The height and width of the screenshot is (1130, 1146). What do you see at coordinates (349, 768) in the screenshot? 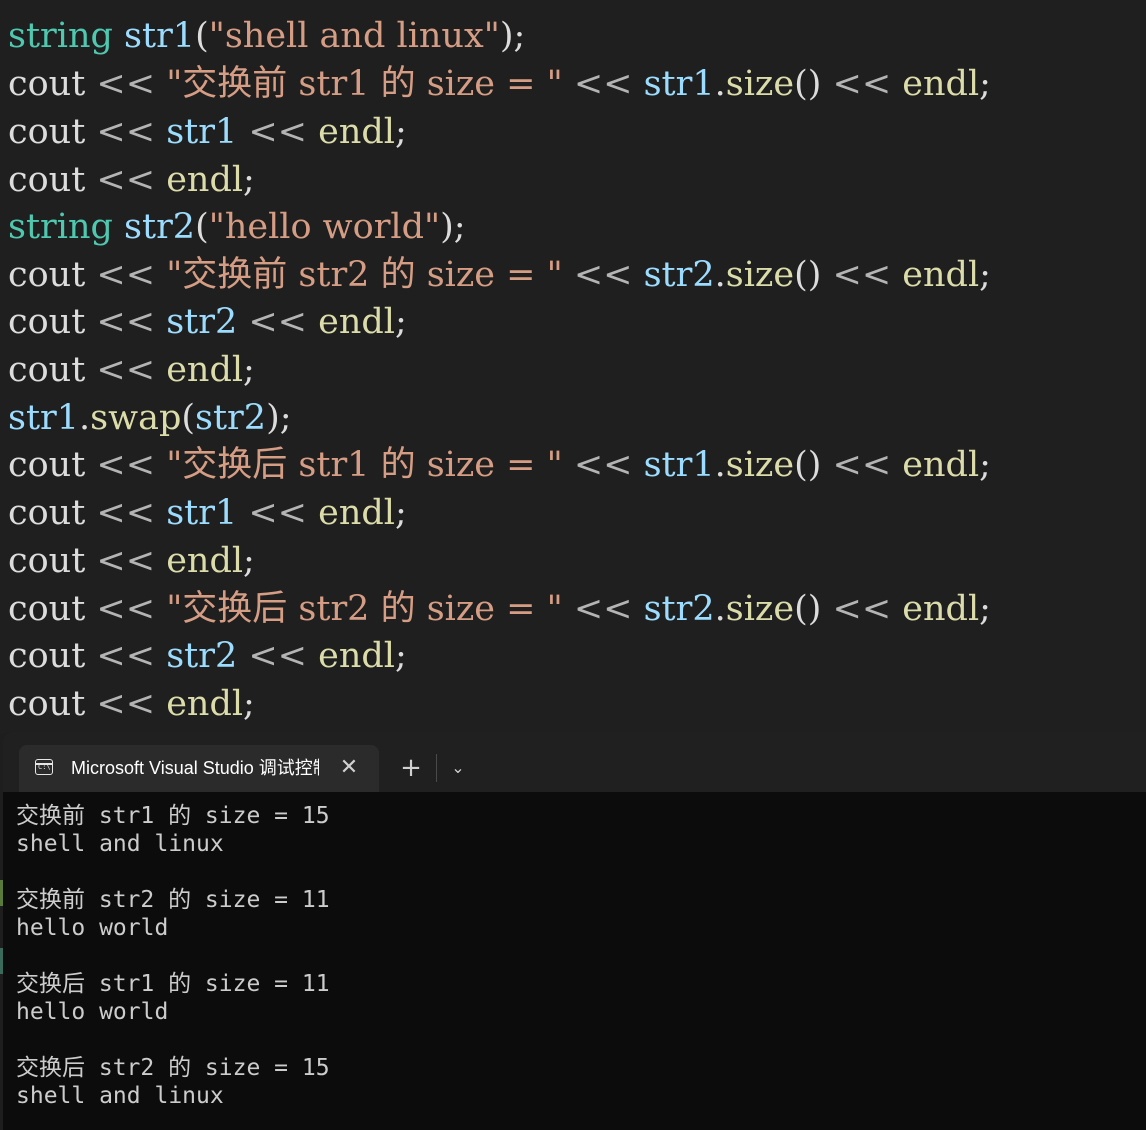
I see `close-tab-icon: ✕` at bounding box center [349, 768].